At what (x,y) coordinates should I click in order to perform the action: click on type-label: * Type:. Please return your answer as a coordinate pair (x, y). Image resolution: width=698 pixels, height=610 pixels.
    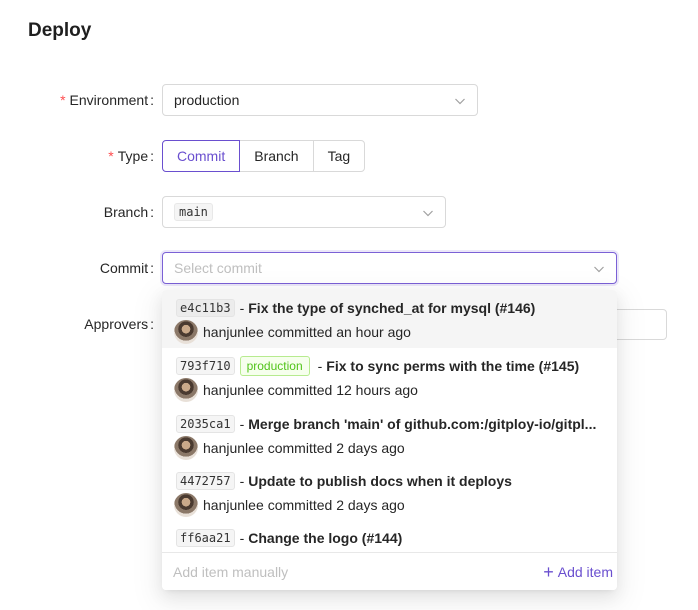
    Looking at the image, I should click on (131, 156).